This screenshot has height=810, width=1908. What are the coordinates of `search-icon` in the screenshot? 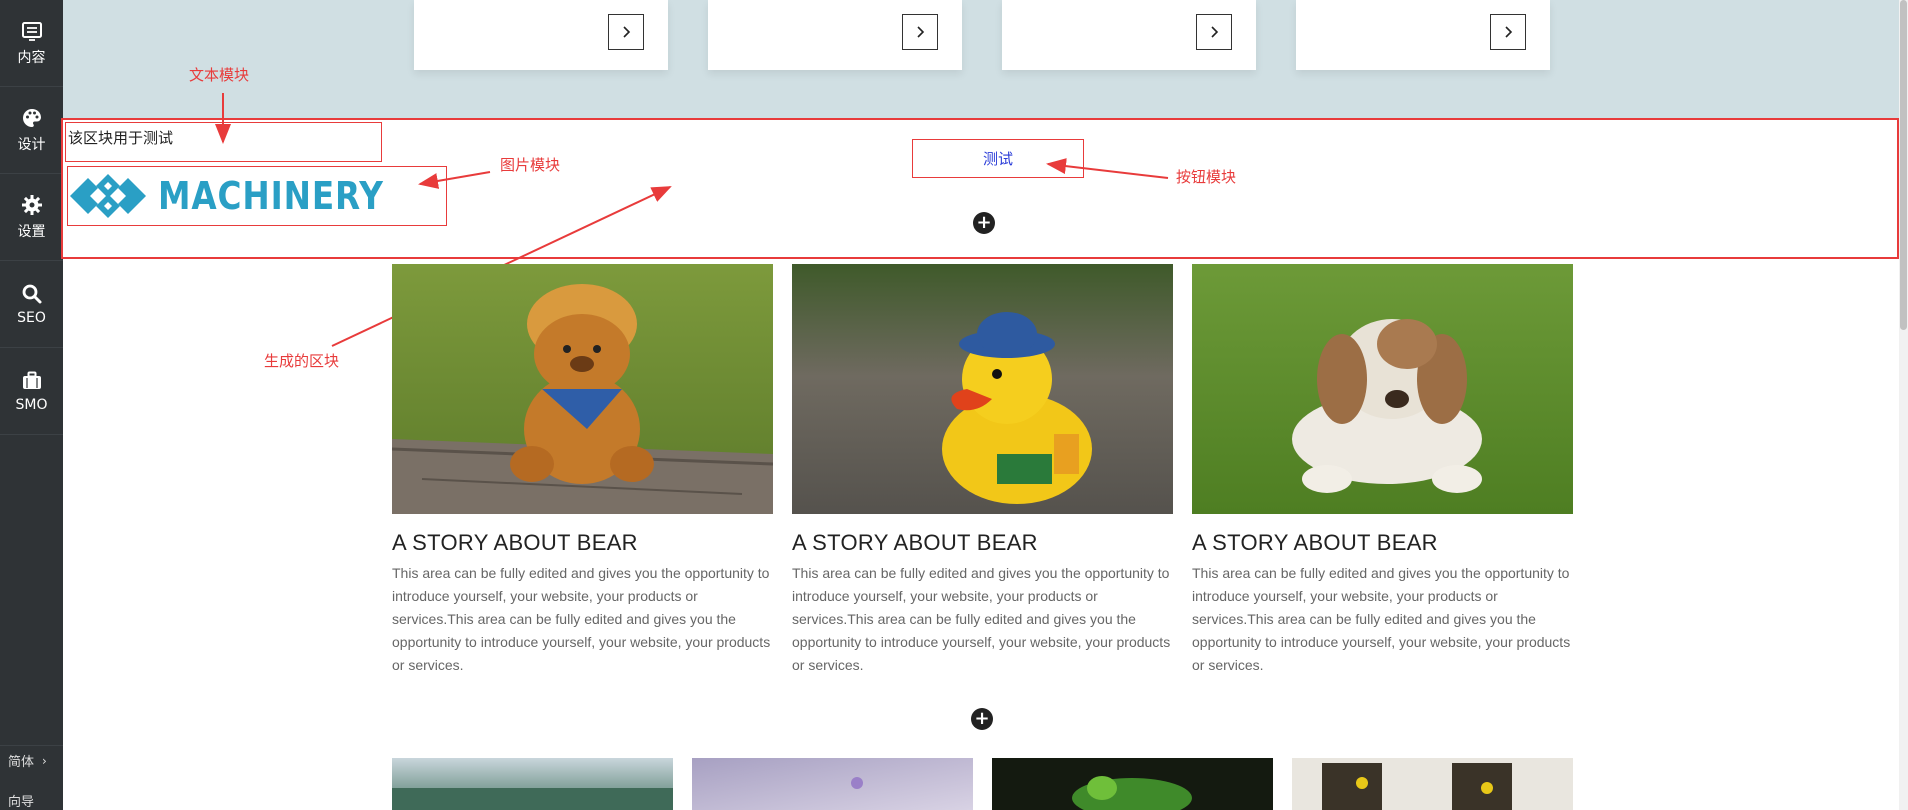 It's located at (31, 294).